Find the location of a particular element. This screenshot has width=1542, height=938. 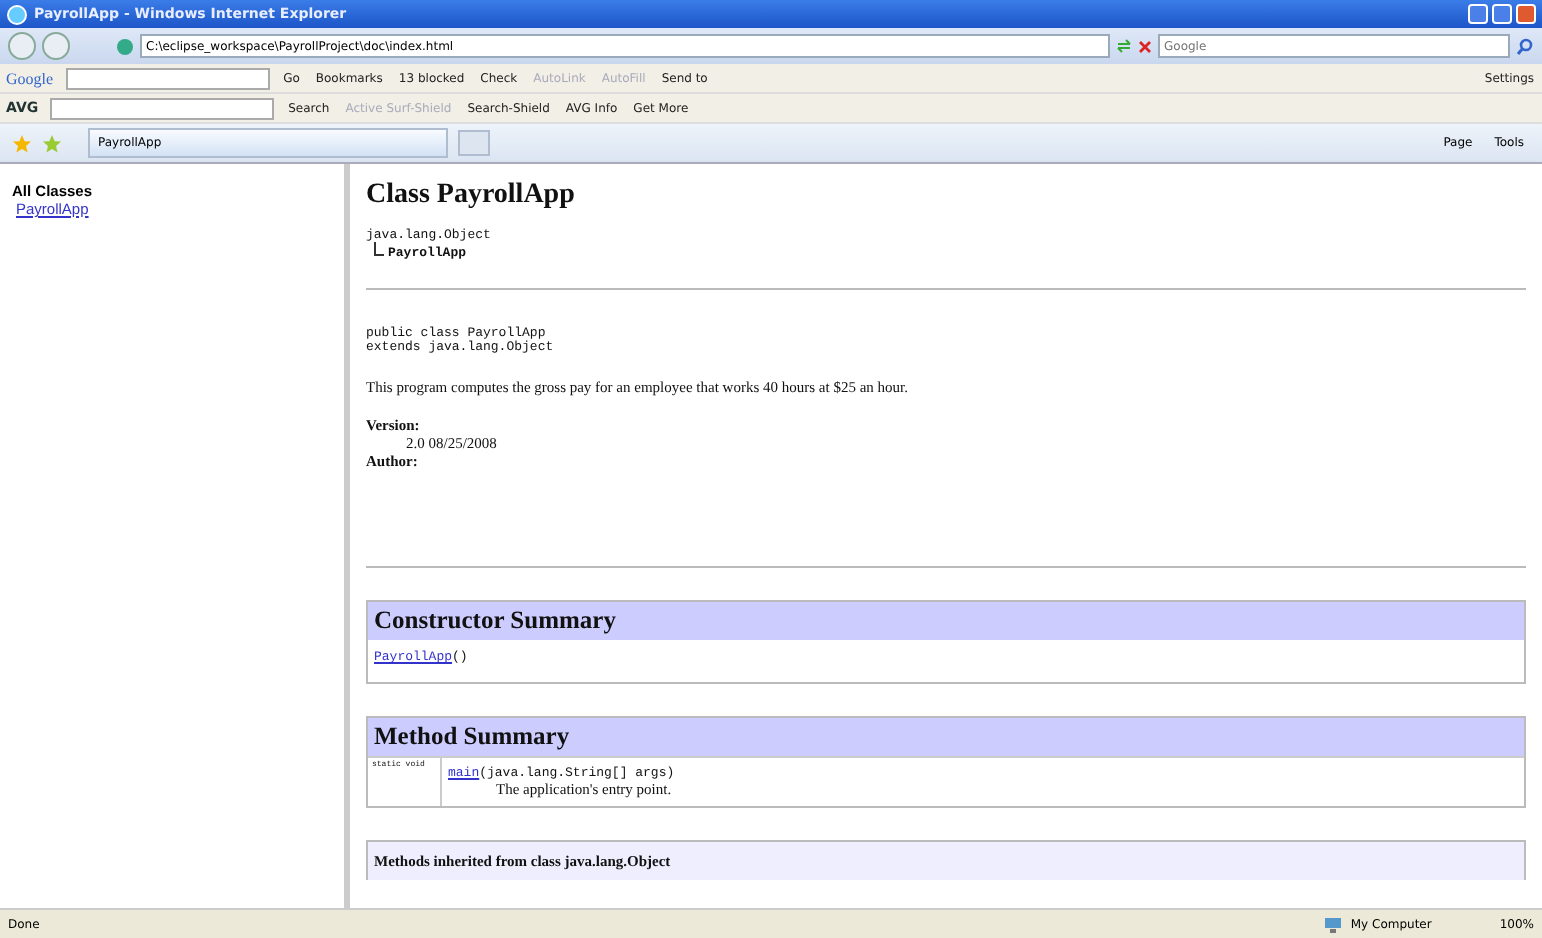

summary-heading: Constructor Summary is located at coordinates (946, 621).